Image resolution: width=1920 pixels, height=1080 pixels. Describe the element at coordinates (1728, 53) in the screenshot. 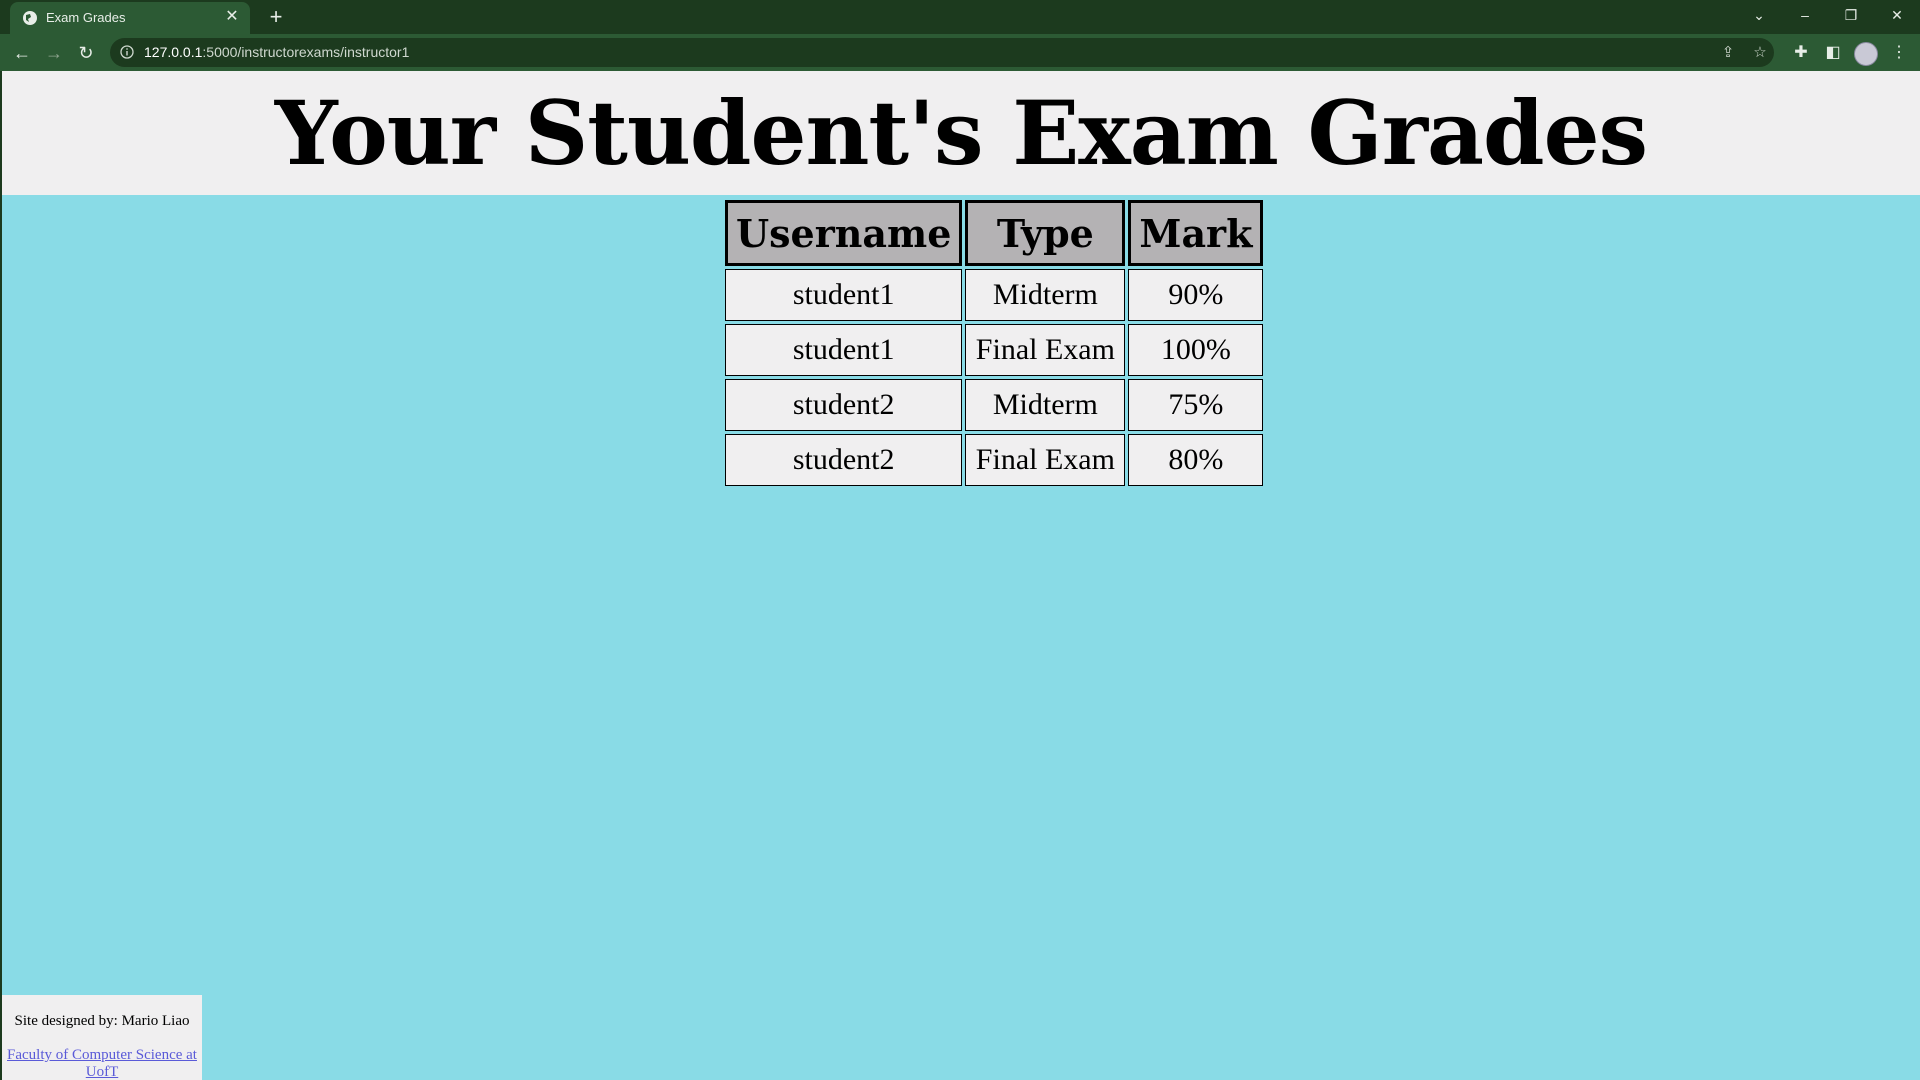

I see `share-icon: ⇪` at that location.